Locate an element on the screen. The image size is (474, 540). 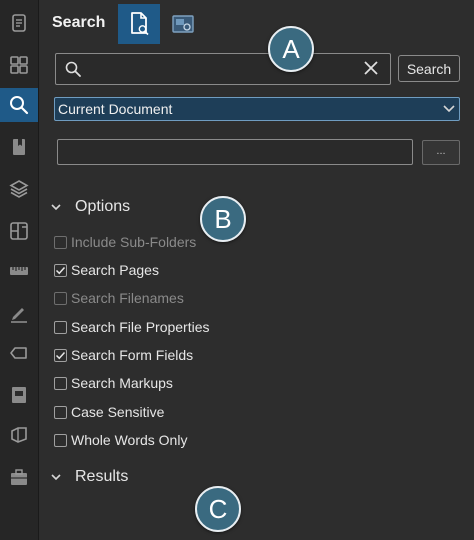
text-search-icon is located at coordinates (140, 24).